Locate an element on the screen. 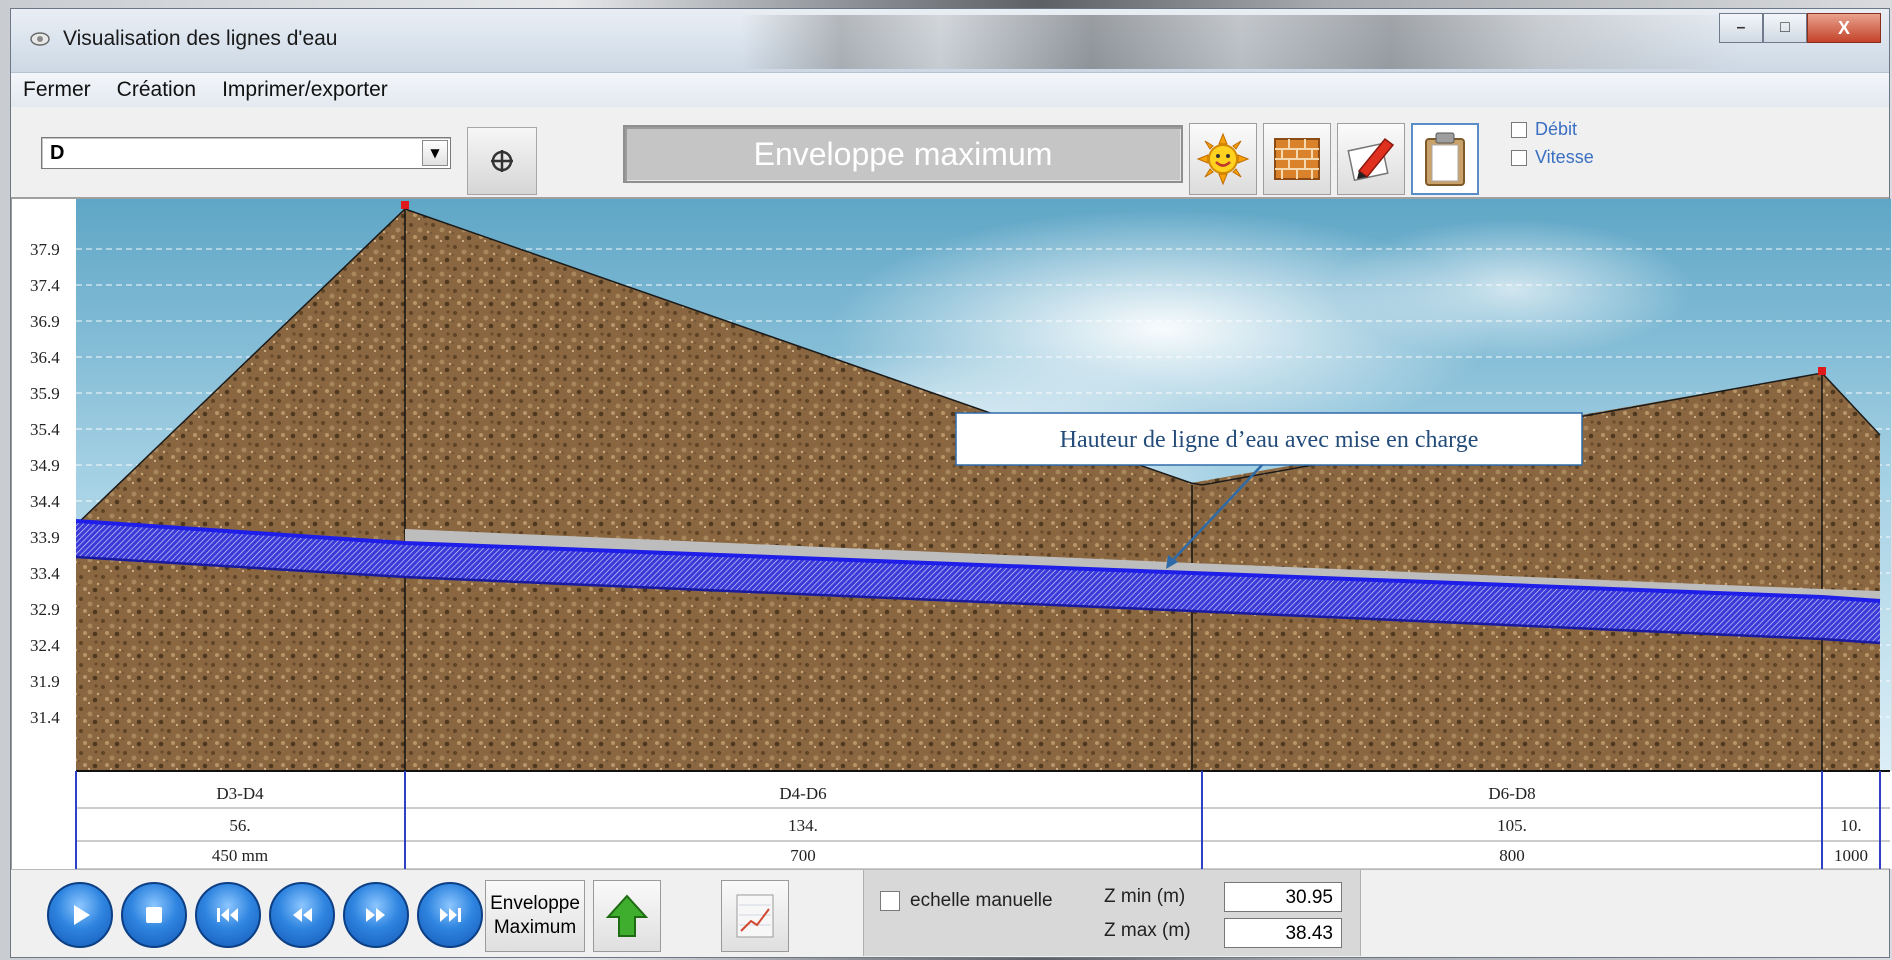 This screenshot has width=1892, height=960. segment-length: 10. is located at coordinates (1850, 825).